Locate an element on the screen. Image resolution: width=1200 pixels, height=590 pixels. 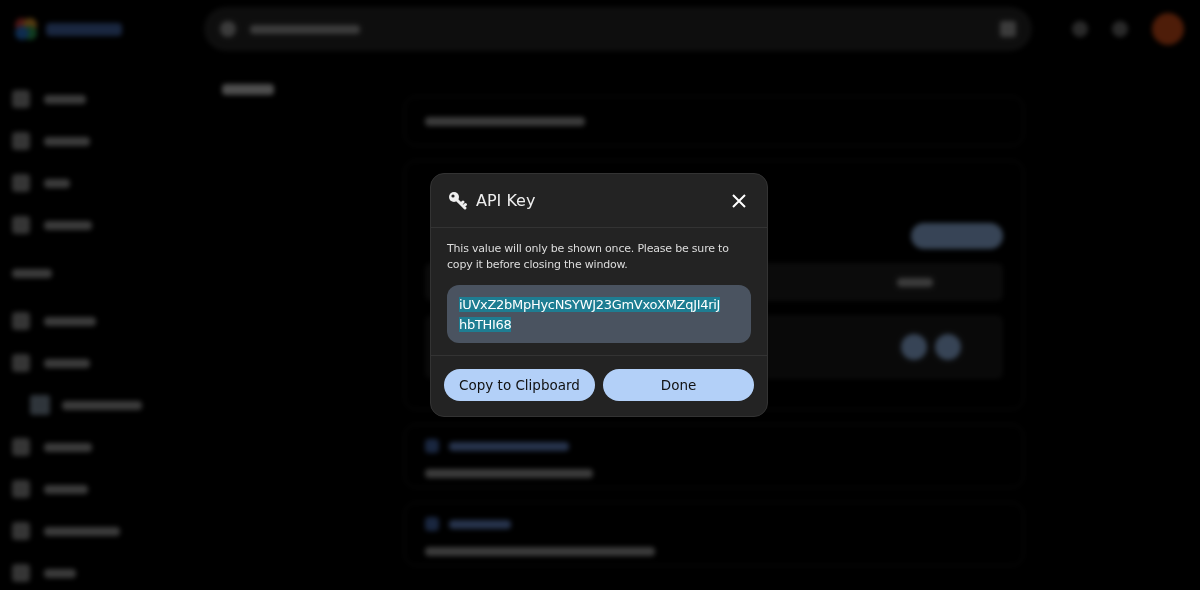
search-field is located at coordinates (618, 29).